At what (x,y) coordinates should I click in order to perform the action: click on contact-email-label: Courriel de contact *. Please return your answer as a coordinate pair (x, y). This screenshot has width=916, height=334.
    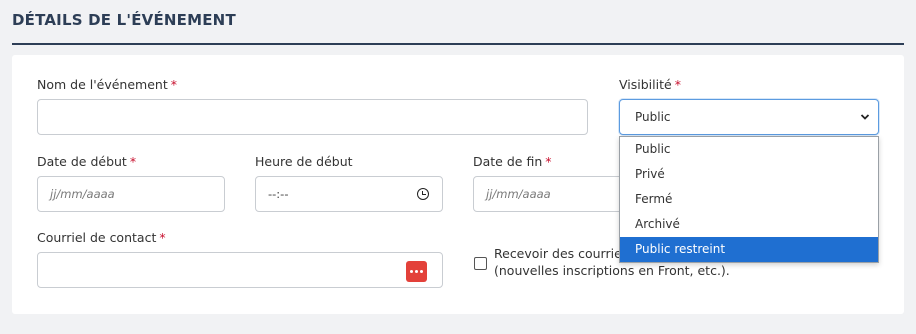
    Looking at the image, I should click on (101, 237).